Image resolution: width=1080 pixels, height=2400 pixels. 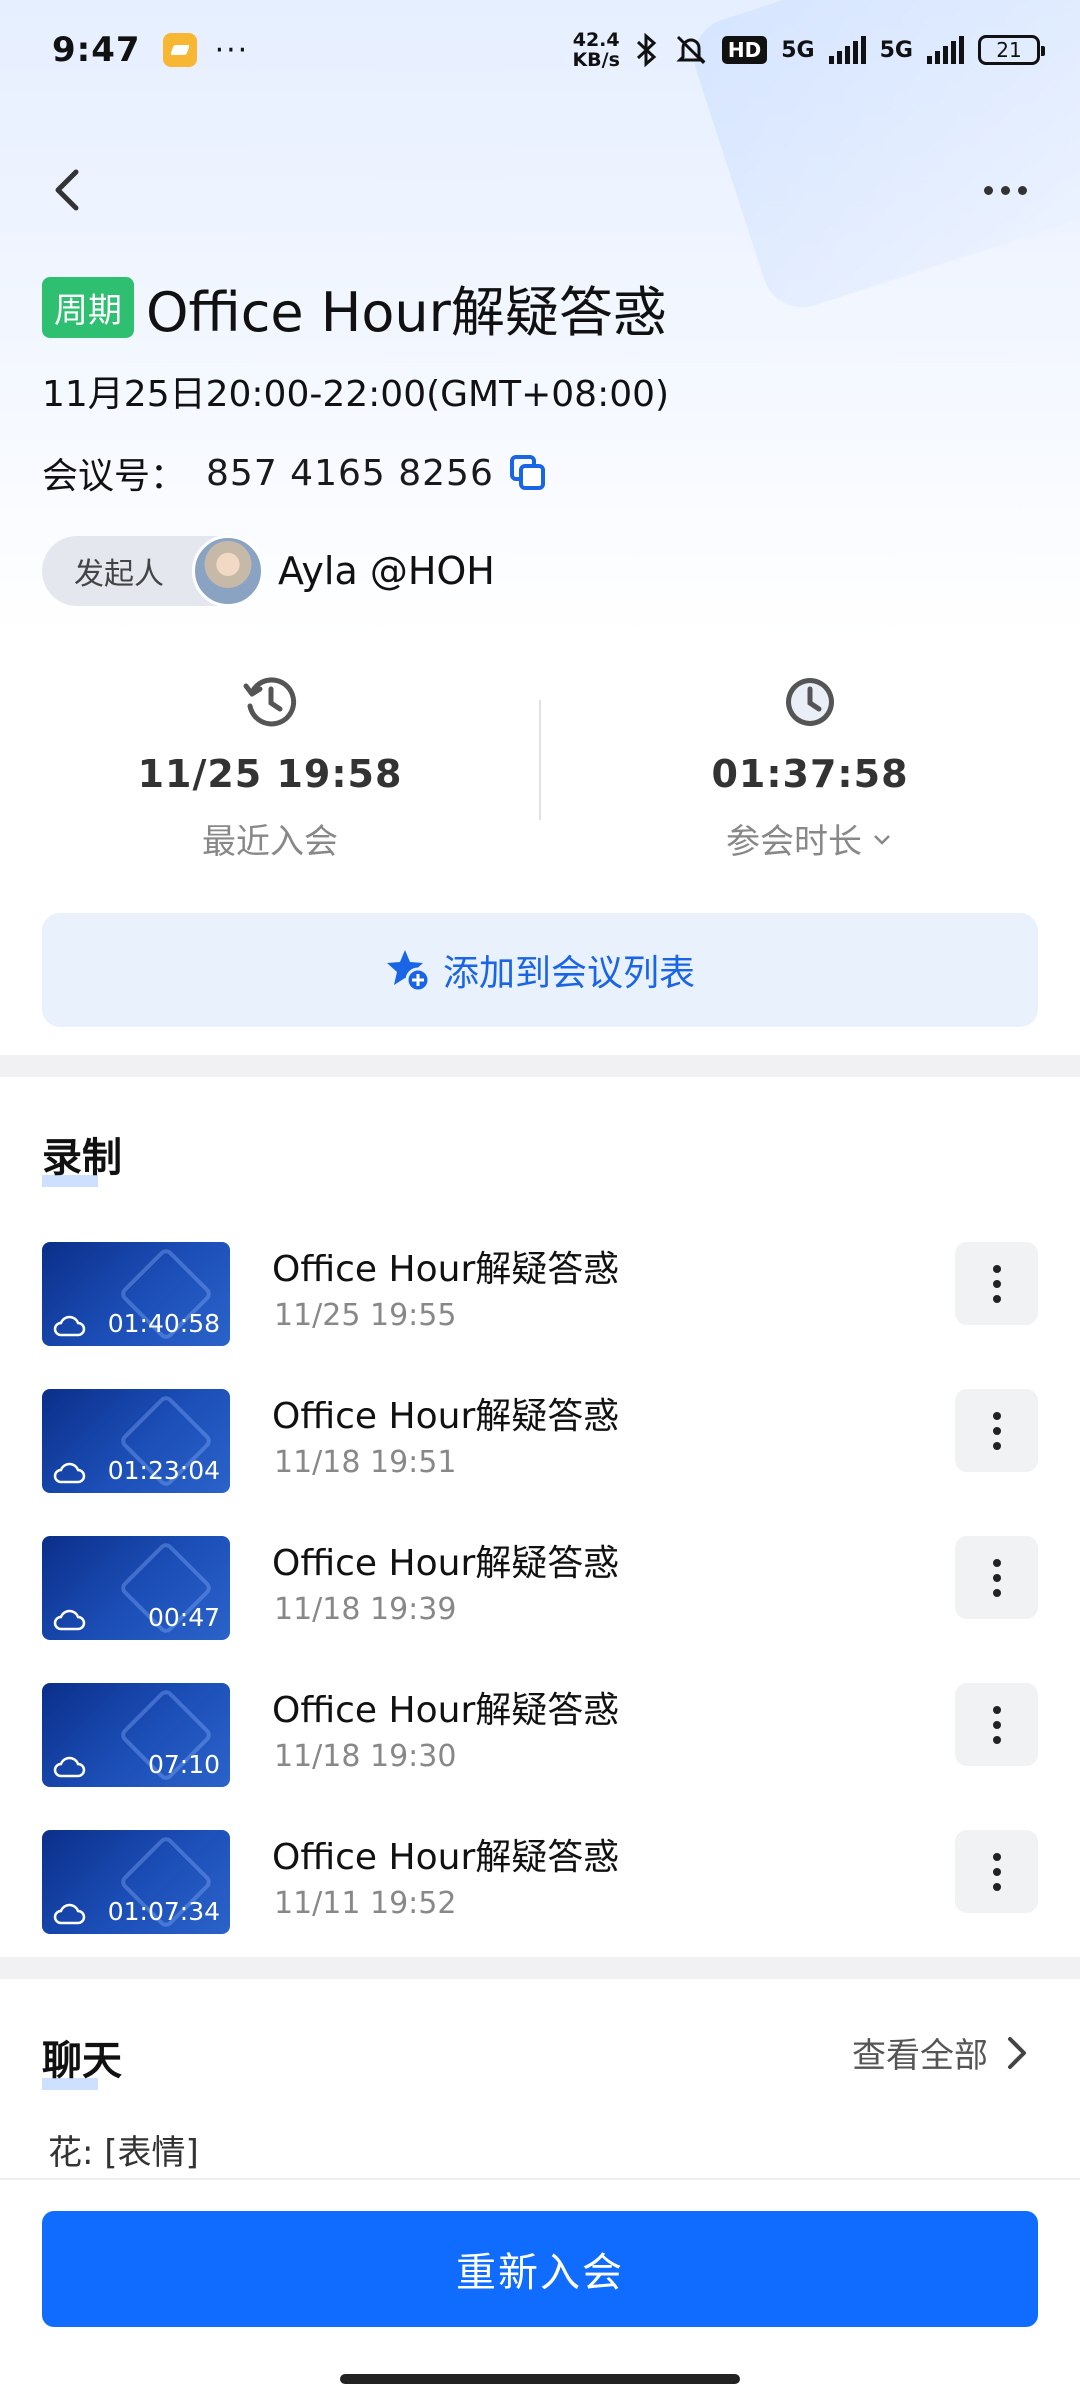 I want to click on more-options-button, so click(x=1005, y=190).